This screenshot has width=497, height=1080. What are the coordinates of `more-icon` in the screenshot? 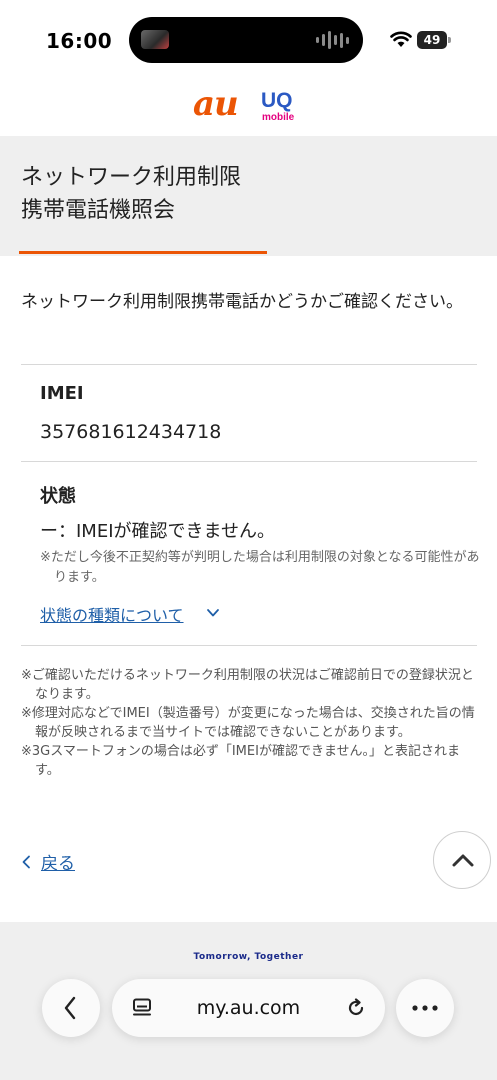 It's located at (425, 1008).